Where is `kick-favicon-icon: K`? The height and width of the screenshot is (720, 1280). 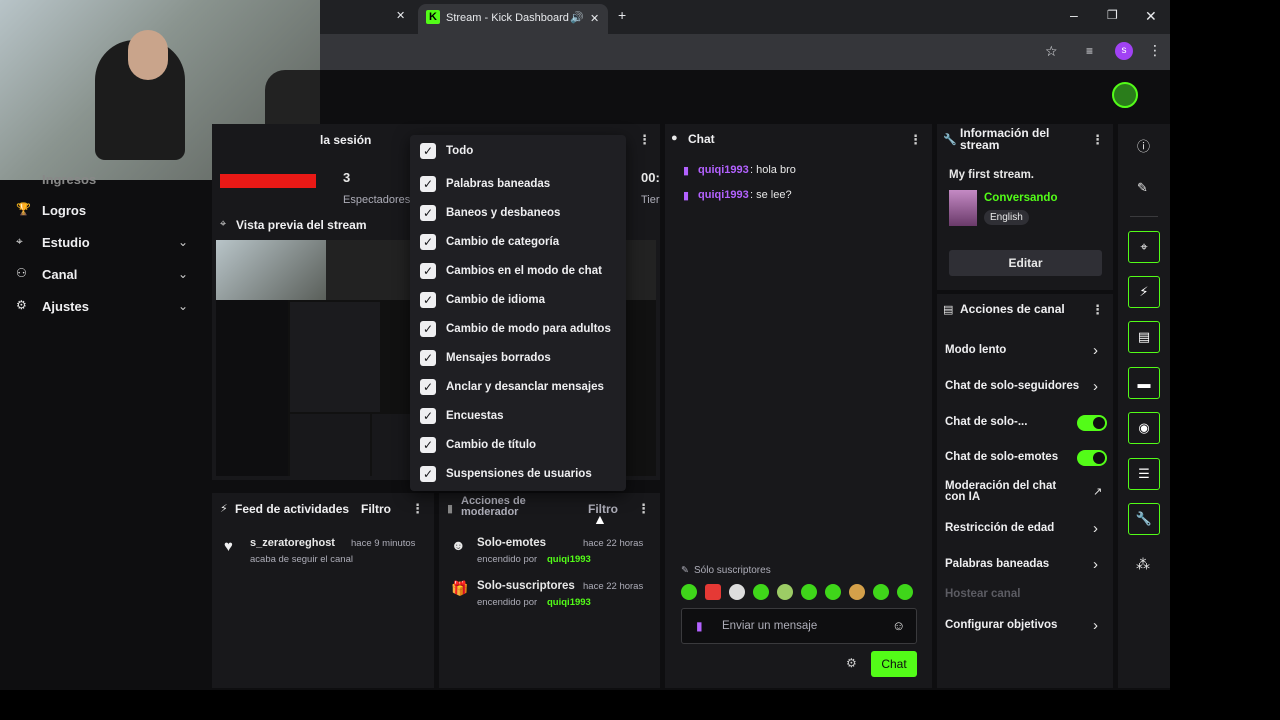 kick-favicon-icon: K is located at coordinates (433, 17).